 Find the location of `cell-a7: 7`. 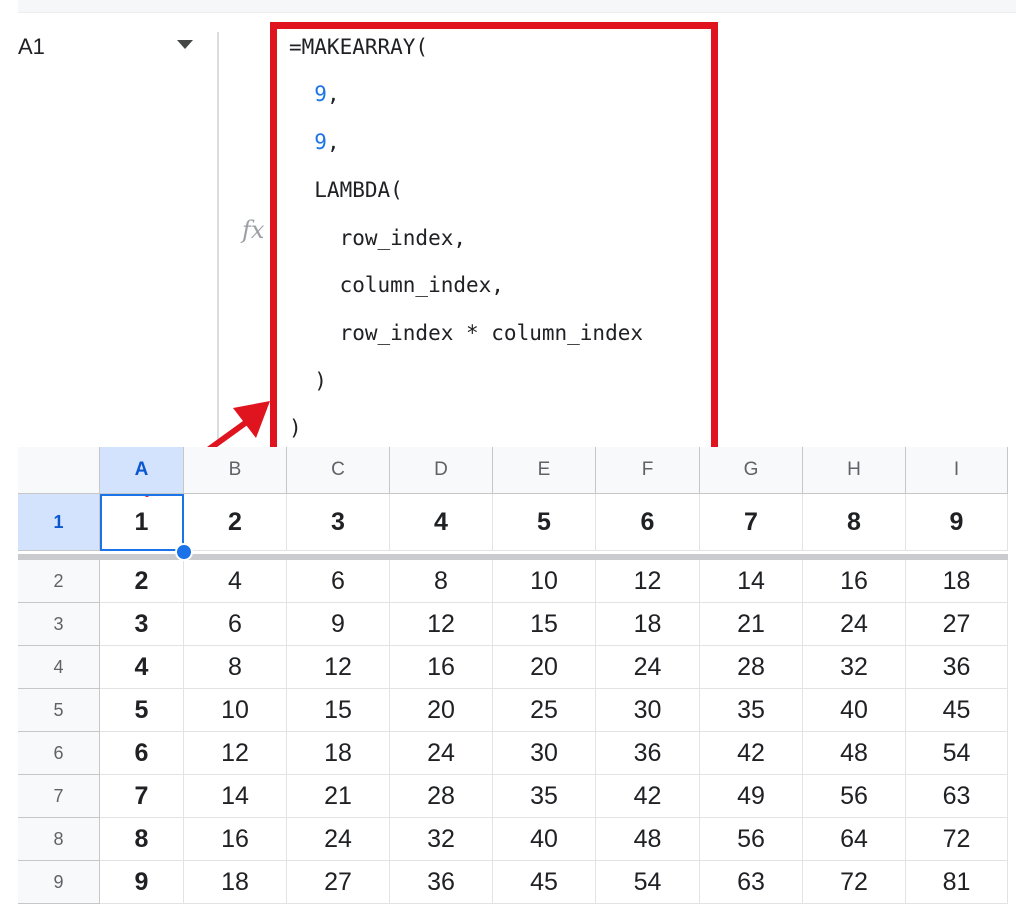

cell-a7: 7 is located at coordinates (142, 796).